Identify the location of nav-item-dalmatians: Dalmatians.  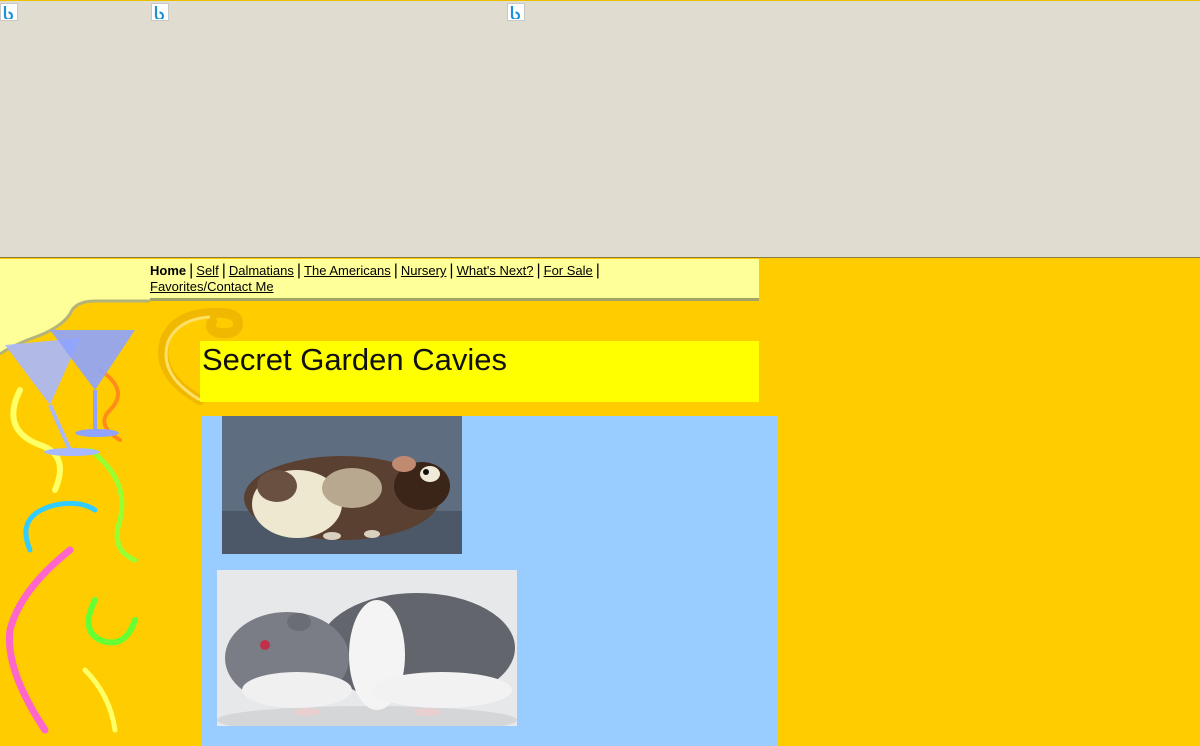
(261, 270).